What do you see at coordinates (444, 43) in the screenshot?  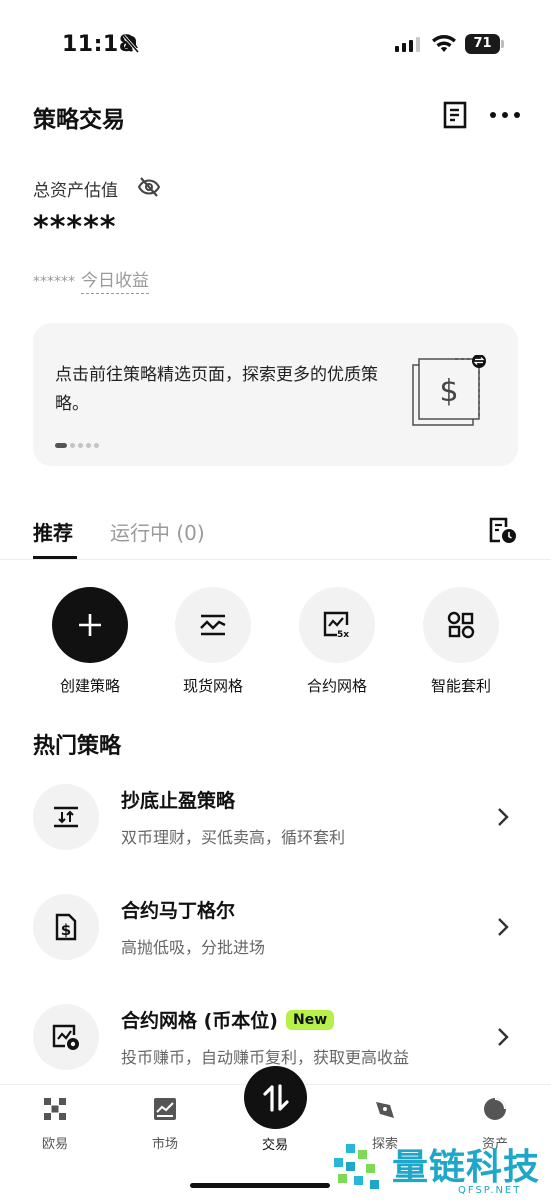 I see `wifi-icon` at bounding box center [444, 43].